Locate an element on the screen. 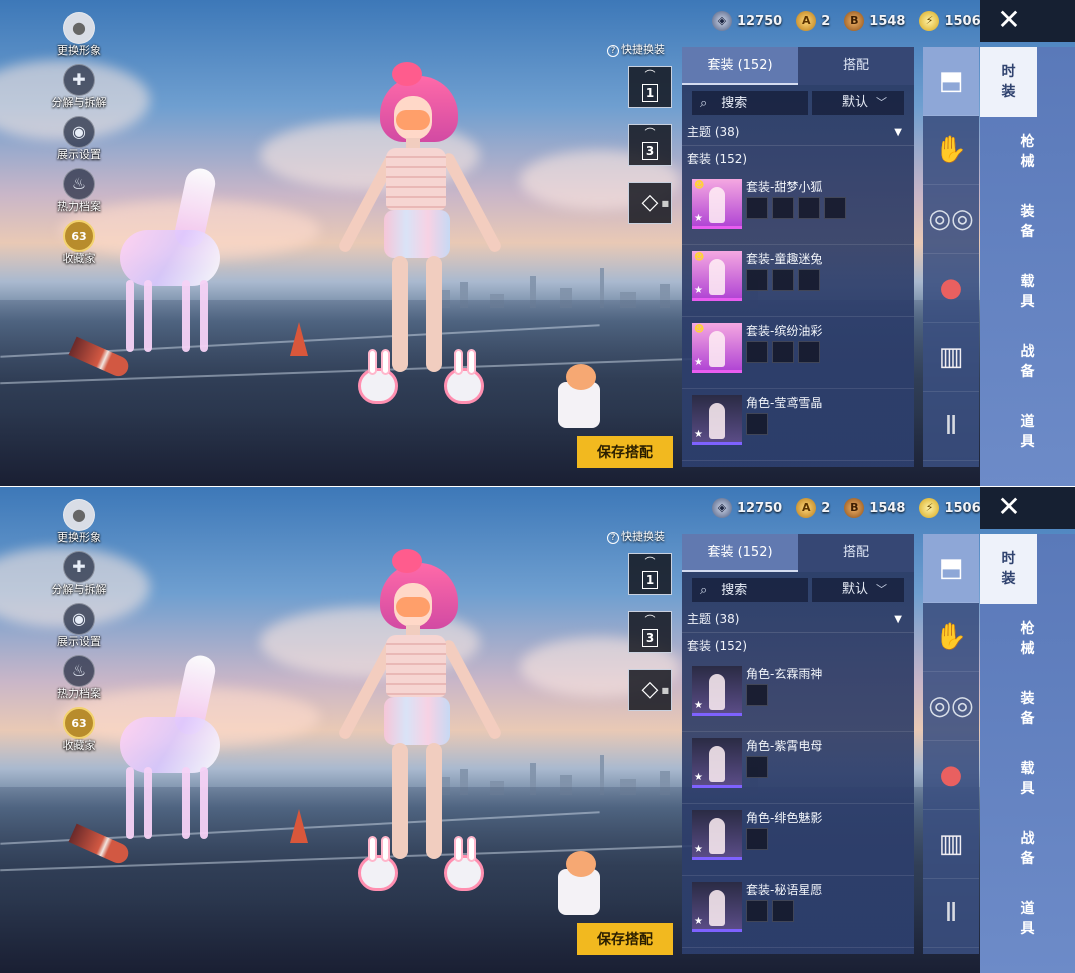 Image resolution: width=1075 pixels, height=973 pixels. gold-coin-icon: ⚡ is located at coordinates (929, 508).